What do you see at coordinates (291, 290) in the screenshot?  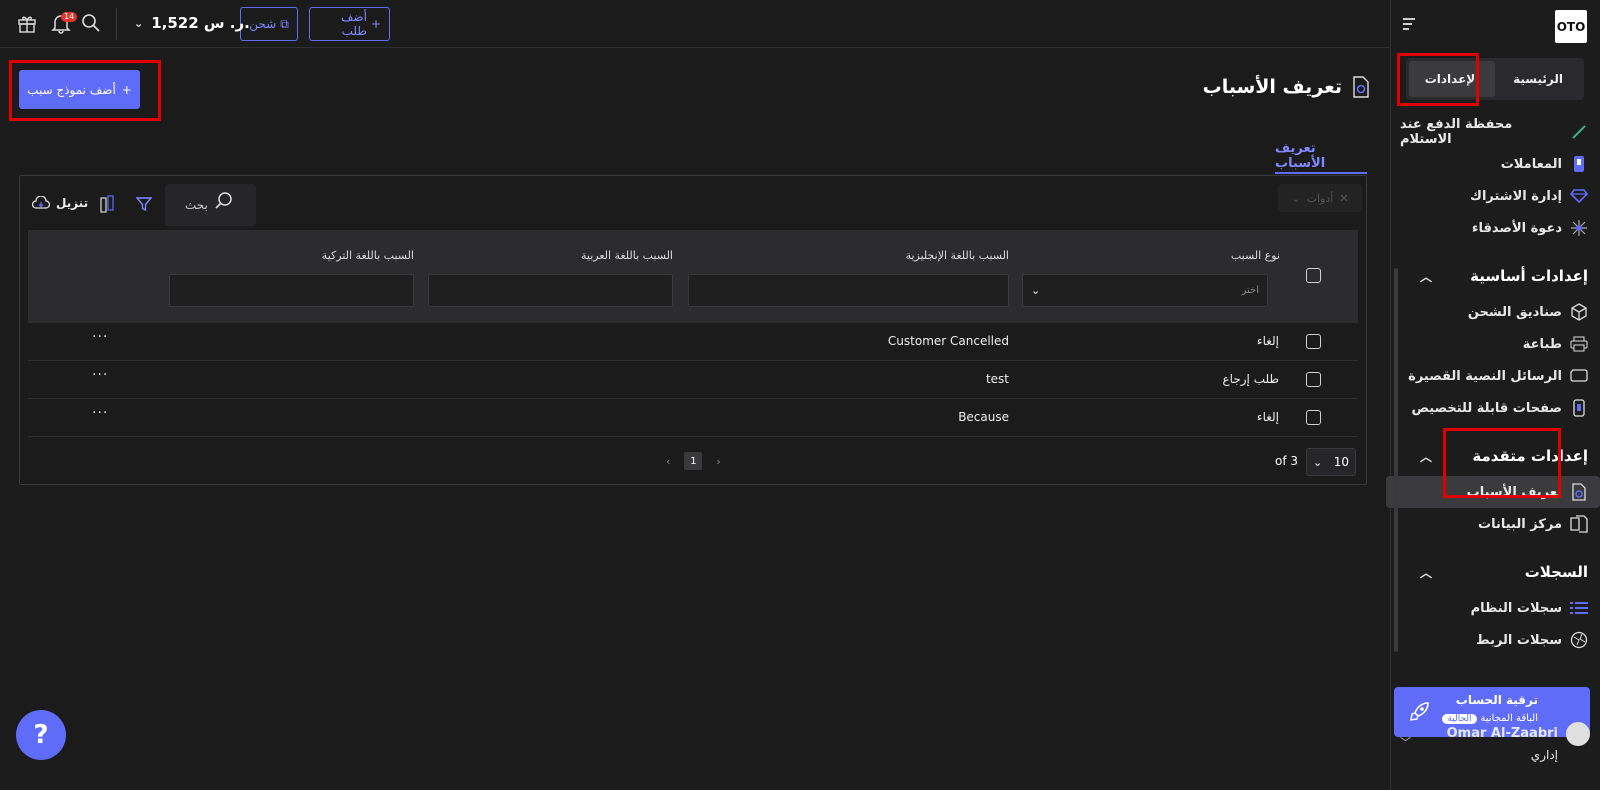 I see `turkish-reason-filter` at bounding box center [291, 290].